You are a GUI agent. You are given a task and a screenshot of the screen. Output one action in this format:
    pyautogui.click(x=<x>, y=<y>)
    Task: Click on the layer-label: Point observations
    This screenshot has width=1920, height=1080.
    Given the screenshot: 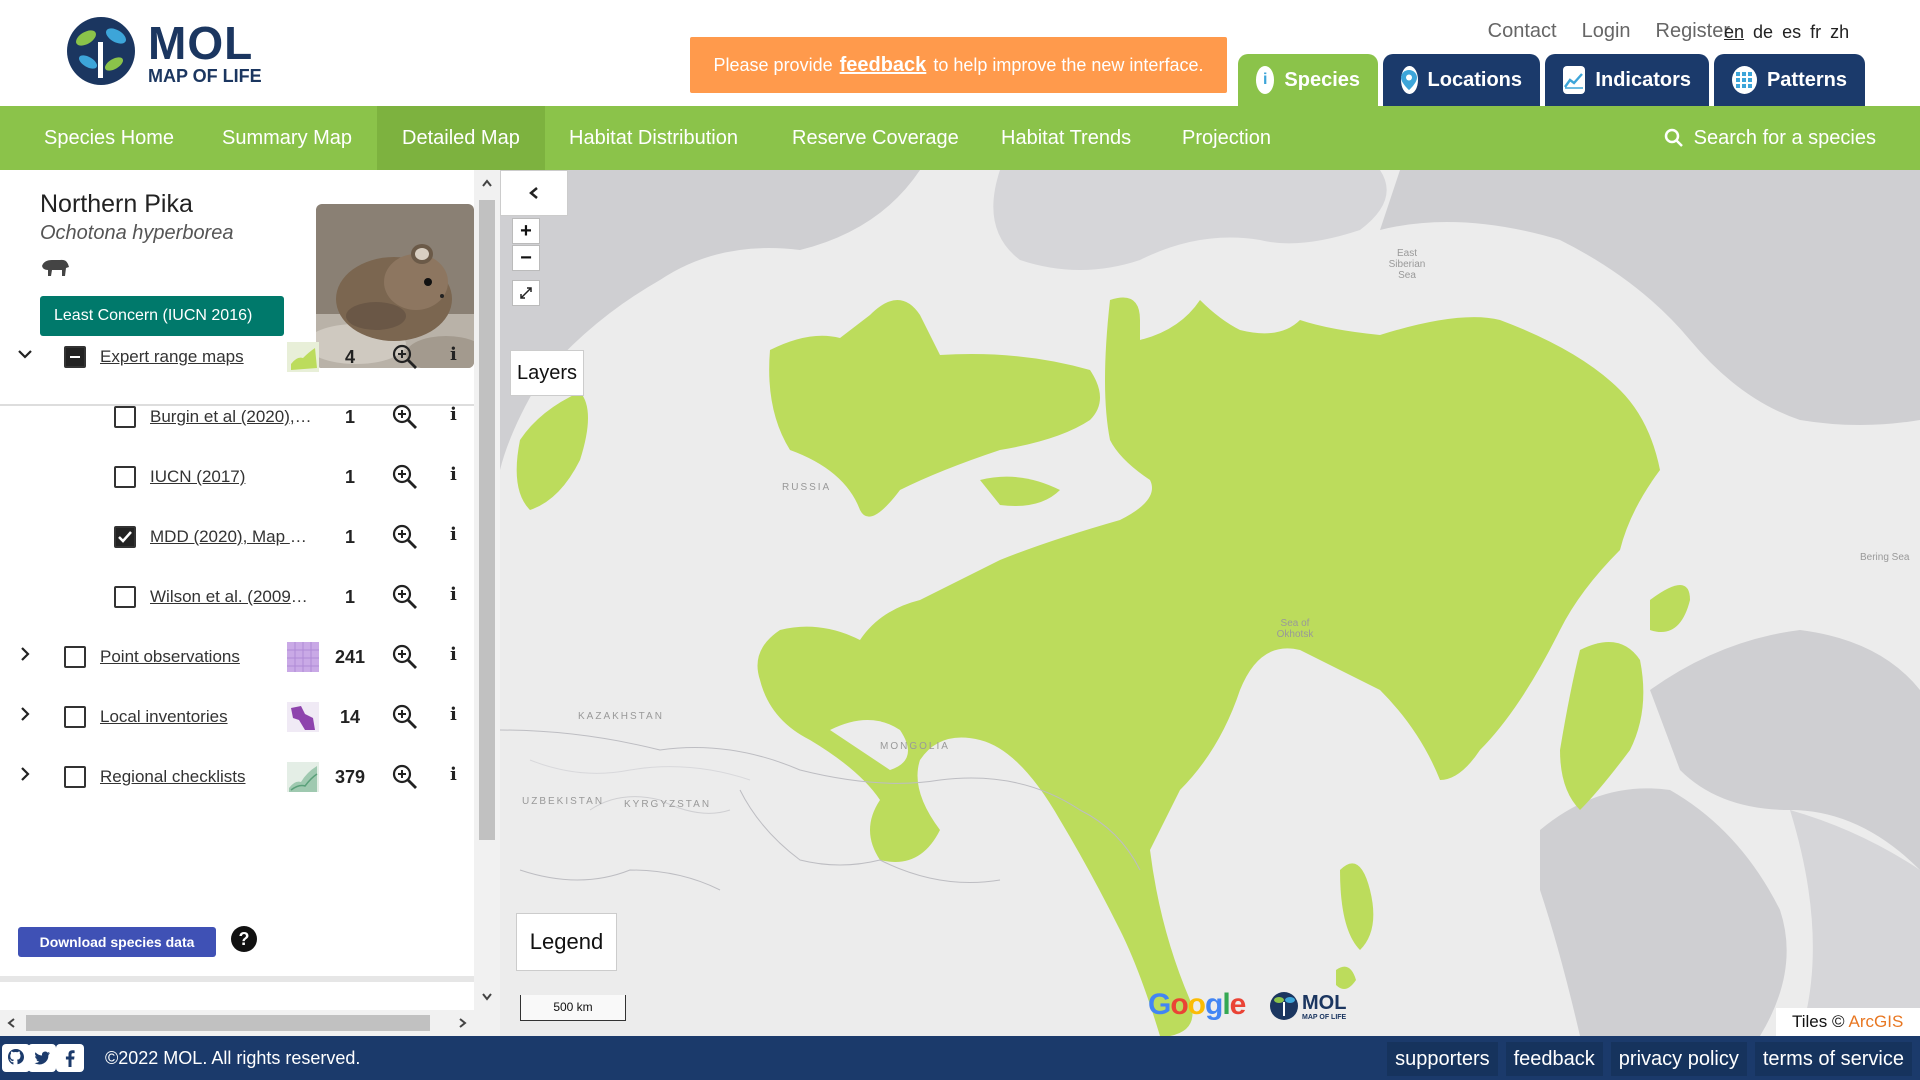 What is the action you would take?
    pyautogui.click(x=185, y=657)
    